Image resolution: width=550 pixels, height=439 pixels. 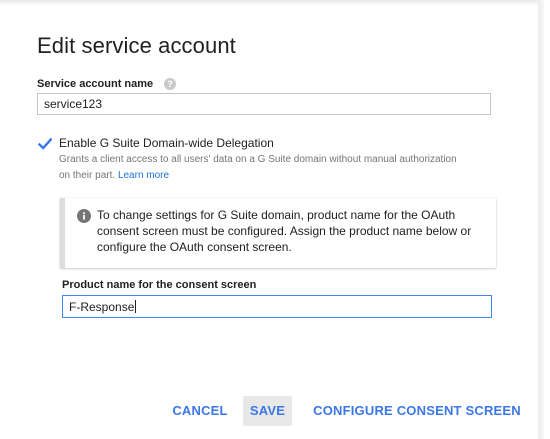 I want to click on save-button: SAVE, so click(x=267, y=411).